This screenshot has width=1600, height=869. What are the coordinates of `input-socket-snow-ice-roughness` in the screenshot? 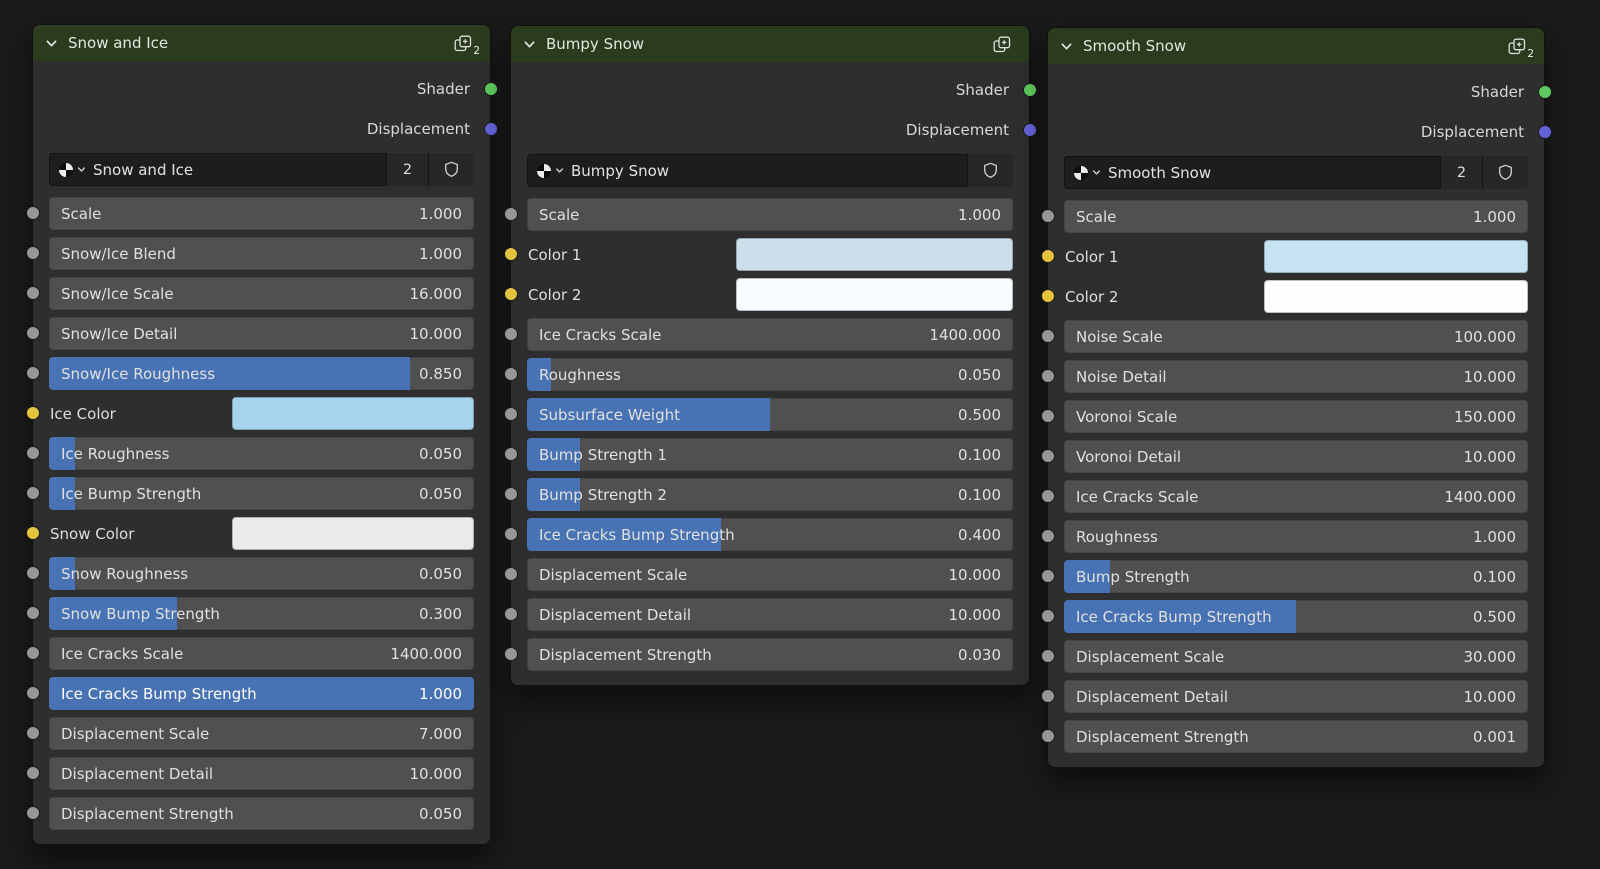 It's located at (33, 373).